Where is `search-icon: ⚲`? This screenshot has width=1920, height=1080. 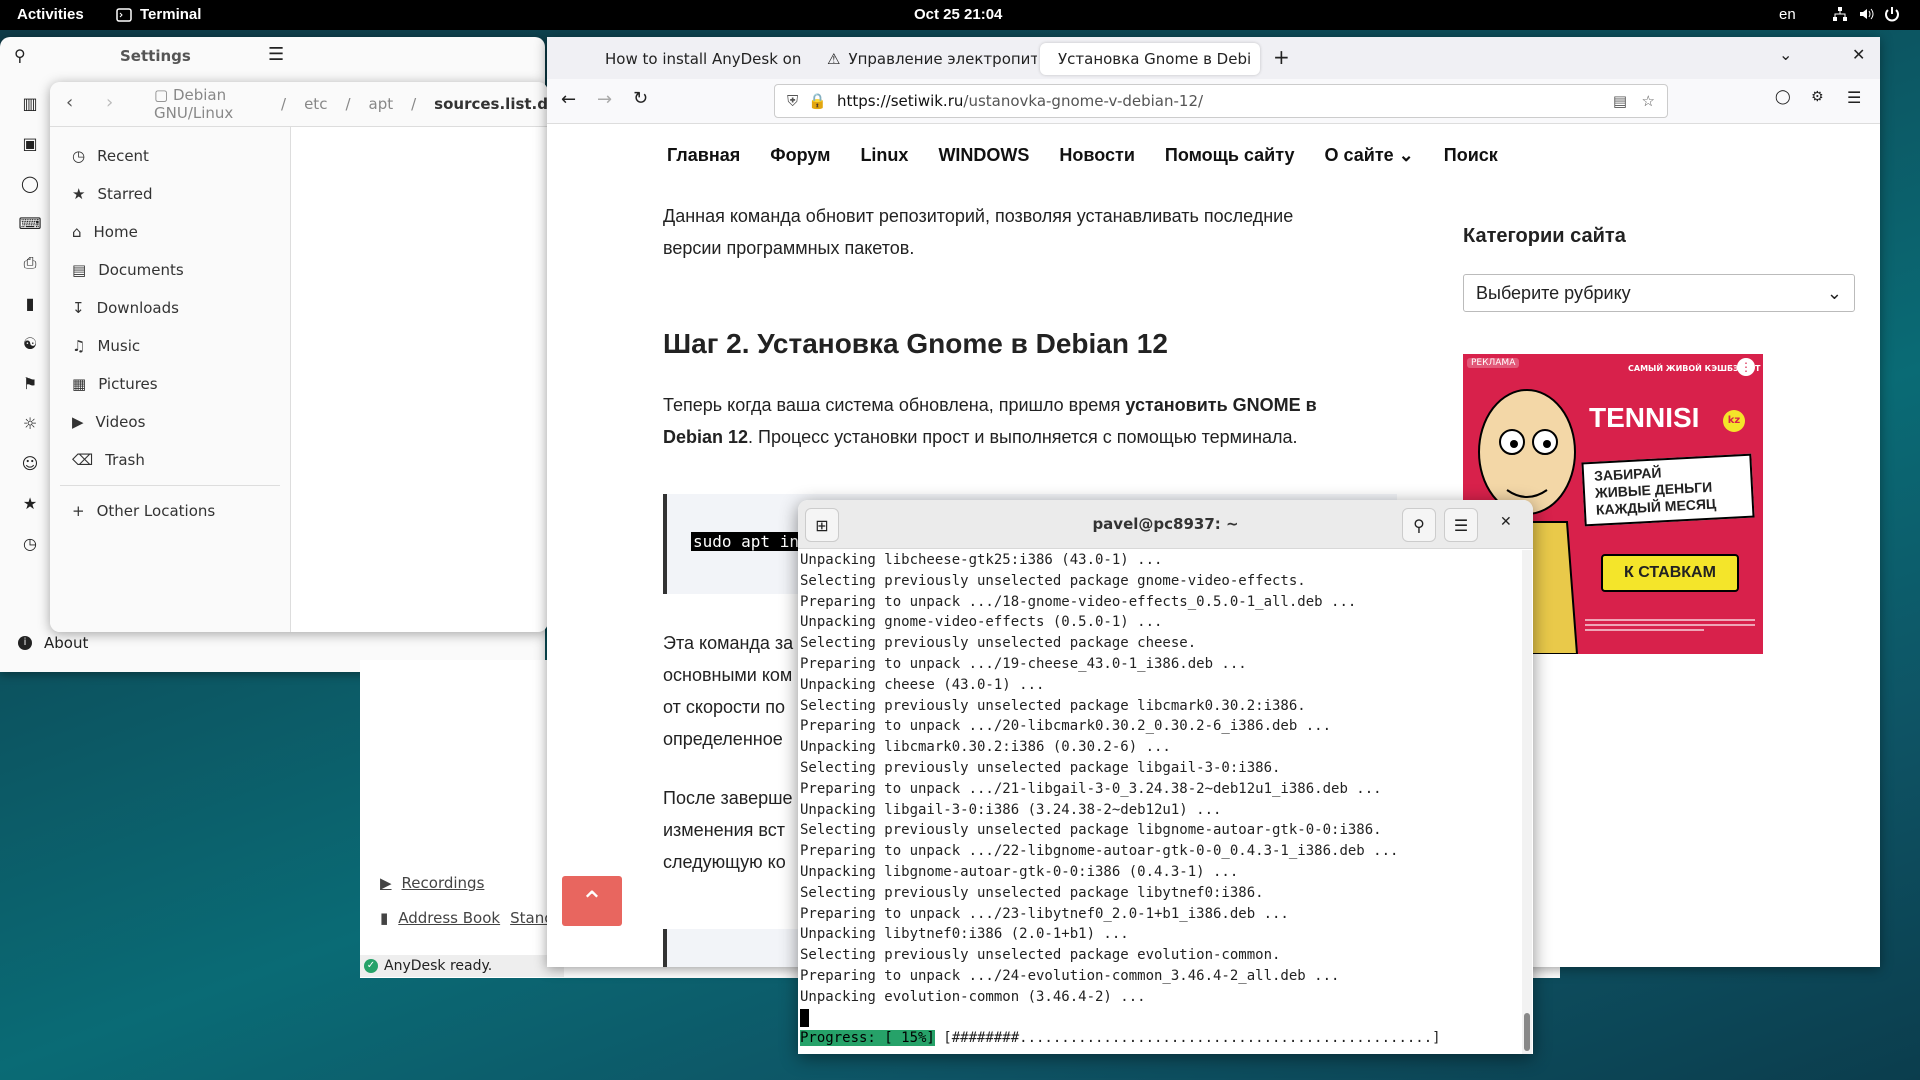 search-icon: ⚲ is located at coordinates (20, 55).